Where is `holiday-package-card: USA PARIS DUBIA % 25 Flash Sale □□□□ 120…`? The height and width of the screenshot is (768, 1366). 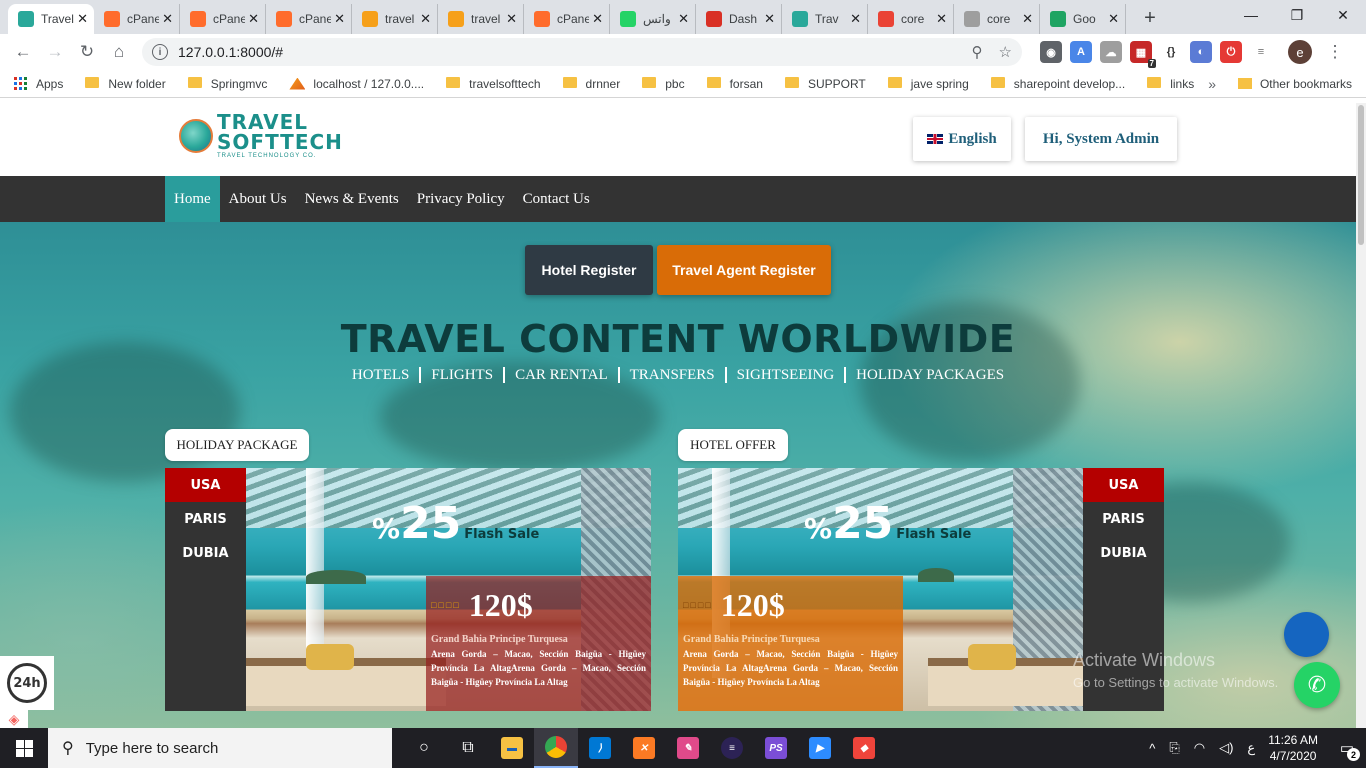 holiday-package-card: USA PARIS DUBIA % 25 Flash Sale □□□□ 120… is located at coordinates (408, 589).